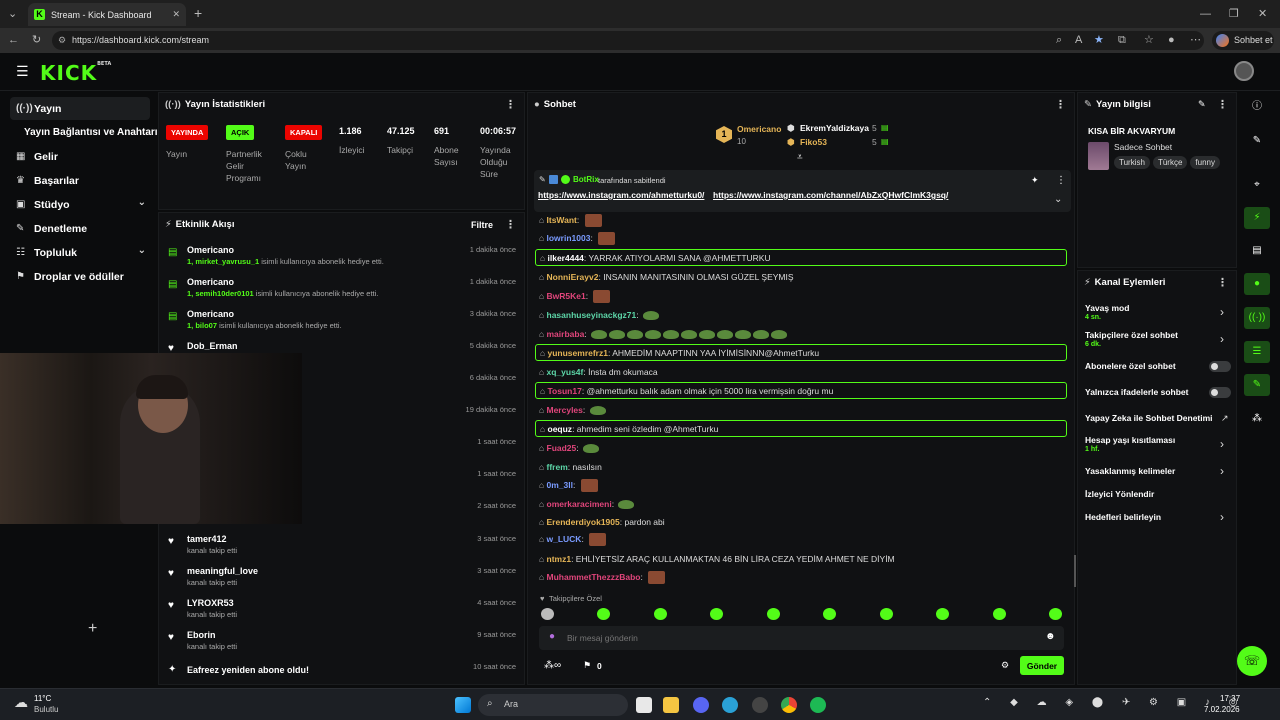 Image resolution: width=1280 pixels, height=720 pixels. I want to click on chat-username: ilker4444, so click(566, 258).